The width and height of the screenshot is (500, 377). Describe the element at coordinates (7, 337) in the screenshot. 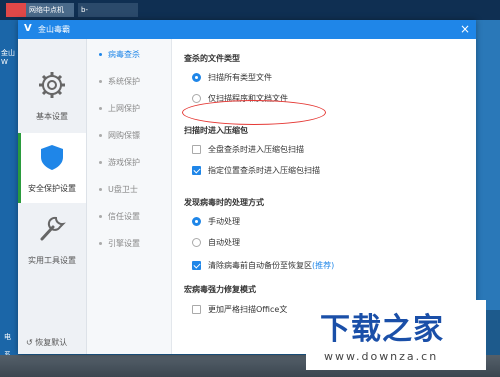

I see `desktop-left-item: 电` at that location.